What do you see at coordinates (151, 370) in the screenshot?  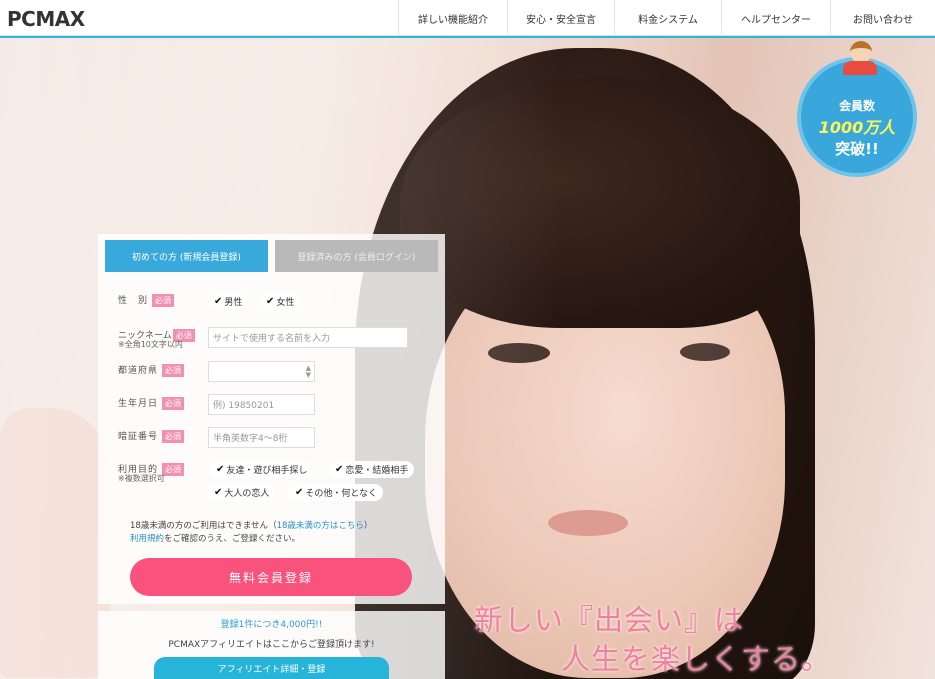 I see `prefecture-label: 都道府県 必須` at bounding box center [151, 370].